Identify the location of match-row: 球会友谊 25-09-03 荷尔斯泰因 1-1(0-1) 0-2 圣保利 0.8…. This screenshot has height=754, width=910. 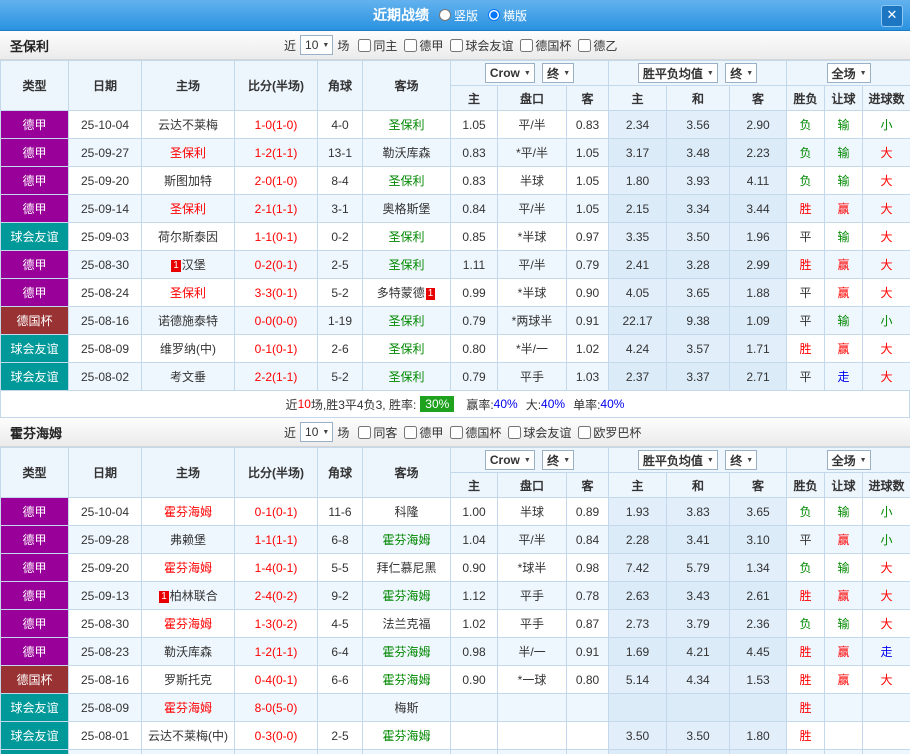
(455, 236).